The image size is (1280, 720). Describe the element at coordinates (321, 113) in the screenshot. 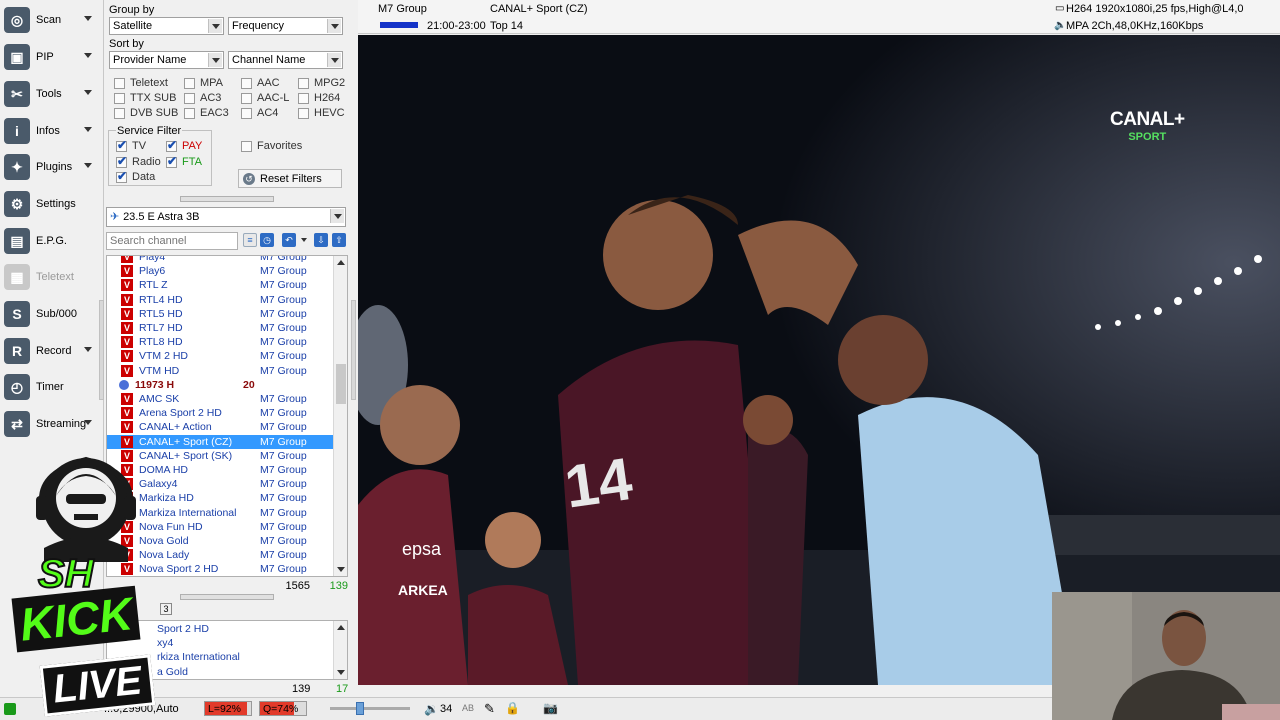

I see `filter-checkbox-hevc: HEVC` at that location.